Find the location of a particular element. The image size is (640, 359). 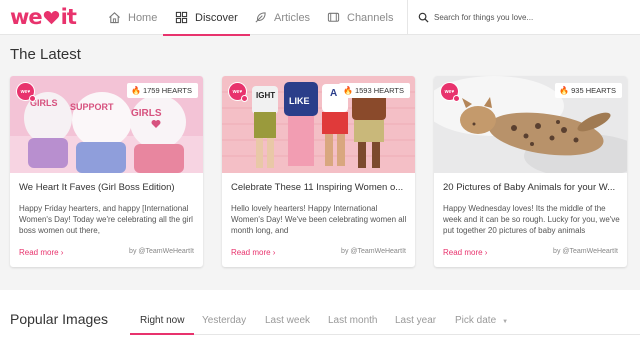

search-input is located at coordinates (529, 17).